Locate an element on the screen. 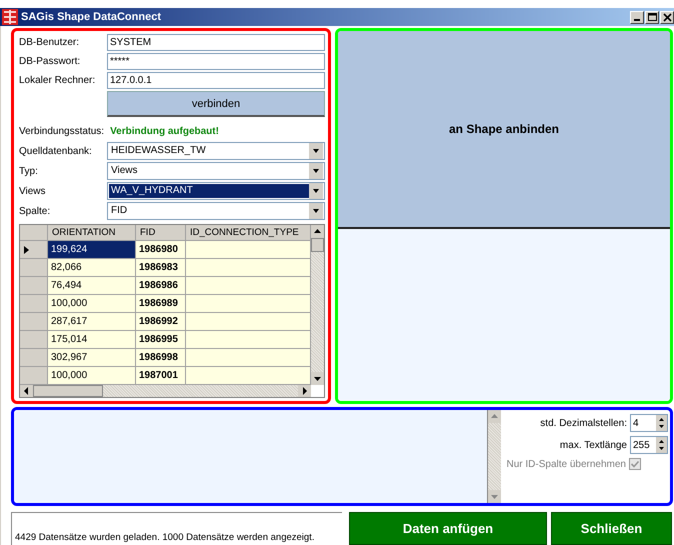  close-button is located at coordinates (667, 17).